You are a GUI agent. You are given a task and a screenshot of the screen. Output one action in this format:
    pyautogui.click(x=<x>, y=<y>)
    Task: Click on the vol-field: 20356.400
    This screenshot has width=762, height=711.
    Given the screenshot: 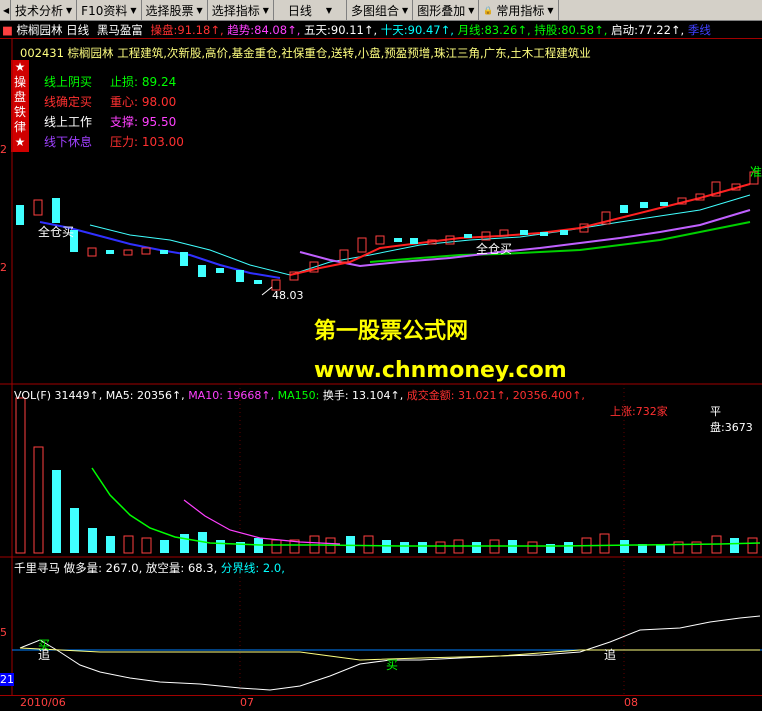 What is the action you would take?
    pyautogui.click(x=542, y=395)
    